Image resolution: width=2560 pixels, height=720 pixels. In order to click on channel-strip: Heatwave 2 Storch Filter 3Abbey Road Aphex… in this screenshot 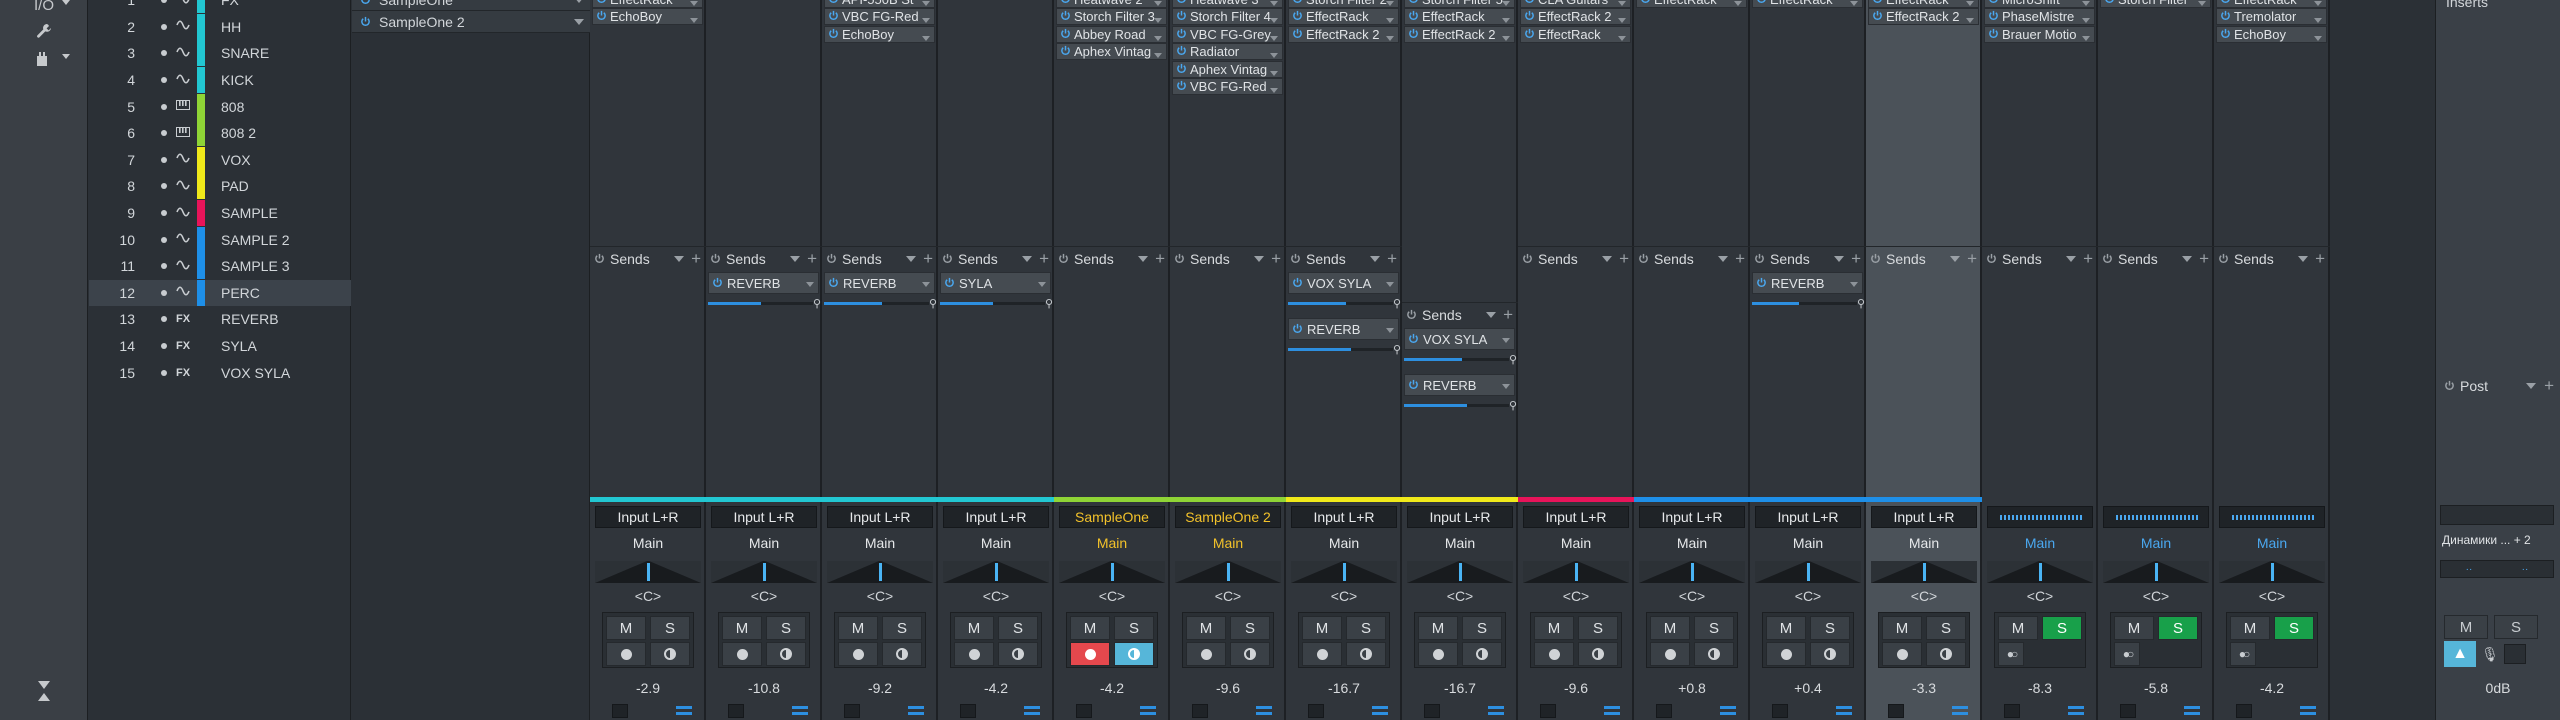, I will do `click(1112, 360)`.